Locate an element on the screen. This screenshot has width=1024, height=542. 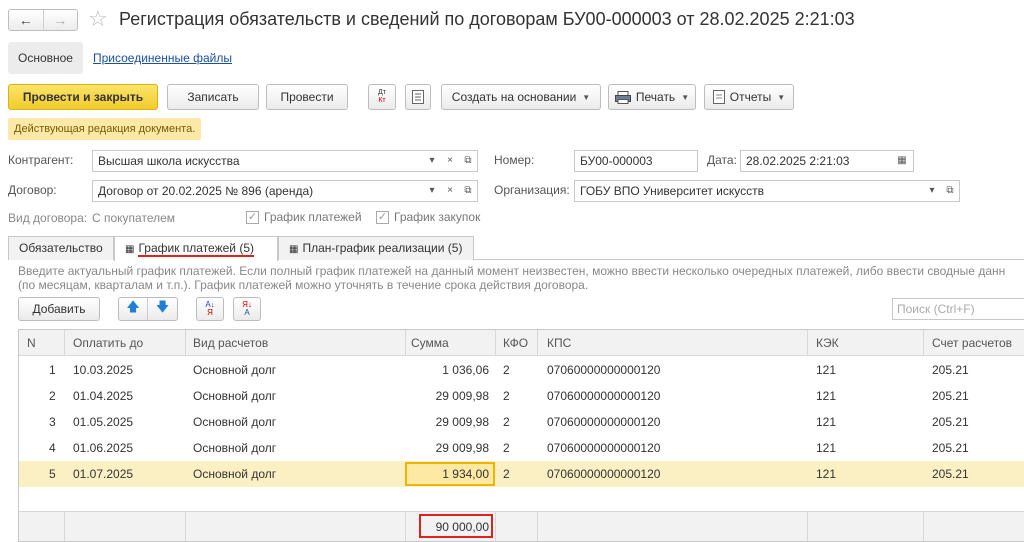
payment-schedule-label: График платежей is located at coordinates (313, 217).